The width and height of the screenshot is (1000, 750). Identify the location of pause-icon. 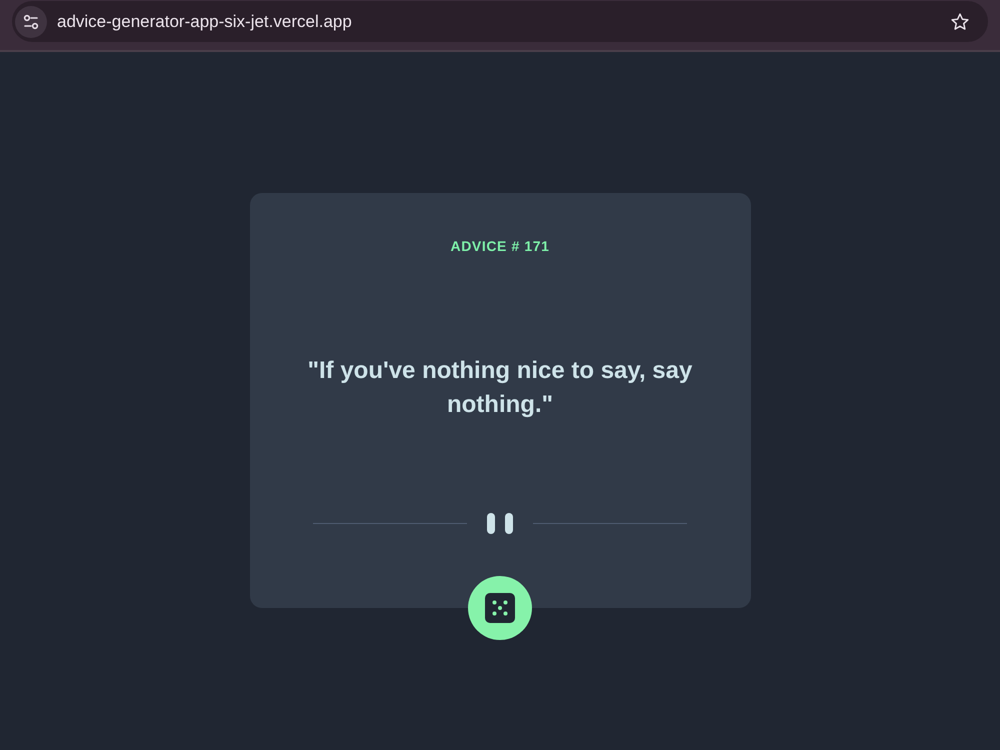
(500, 523).